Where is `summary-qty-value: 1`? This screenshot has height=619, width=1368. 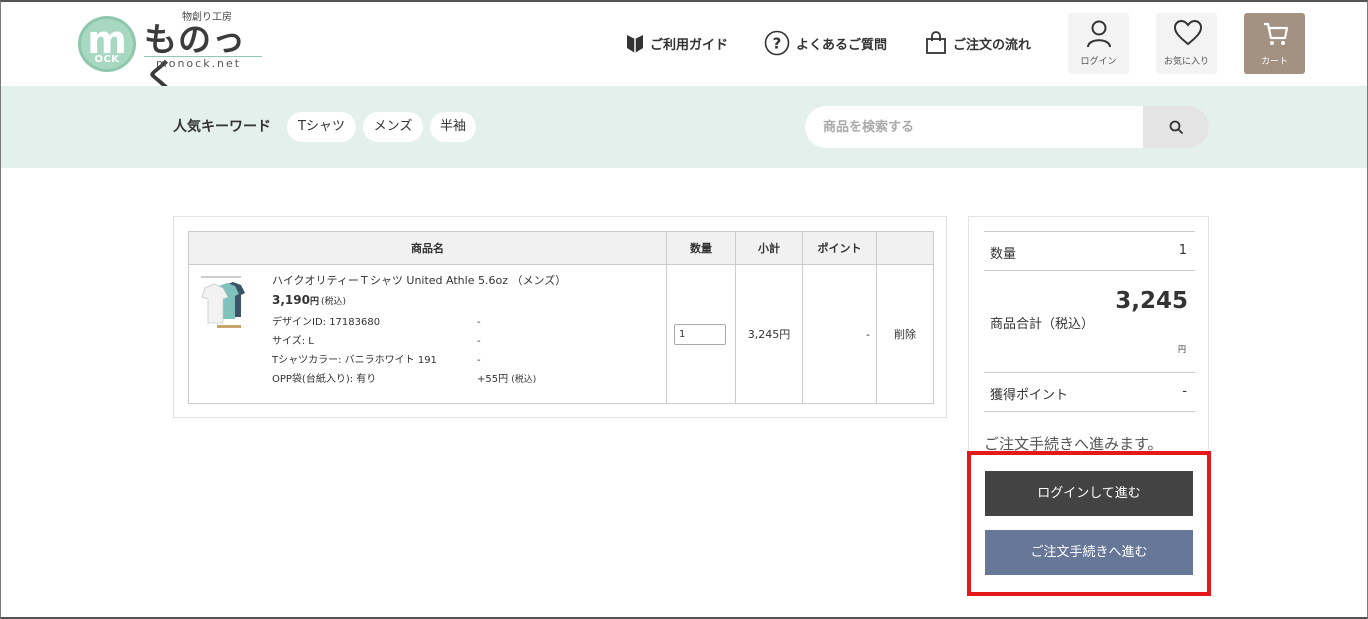
summary-qty-value: 1 is located at coordinates (1182, 250).